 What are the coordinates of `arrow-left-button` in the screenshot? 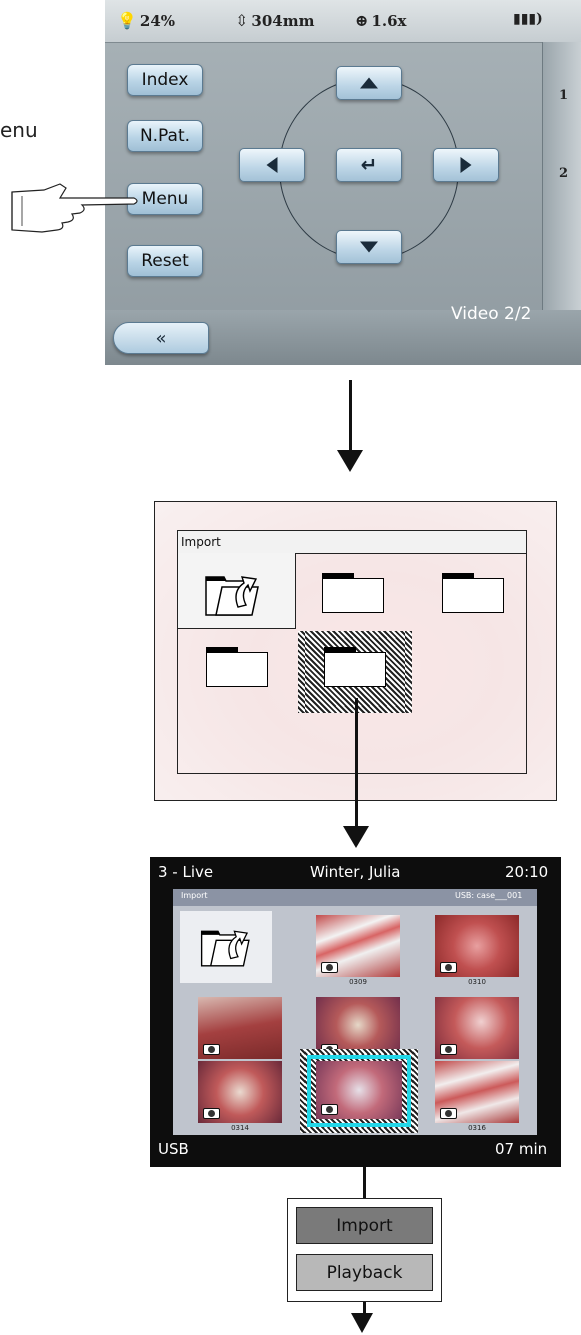 It's located at (272, 165).